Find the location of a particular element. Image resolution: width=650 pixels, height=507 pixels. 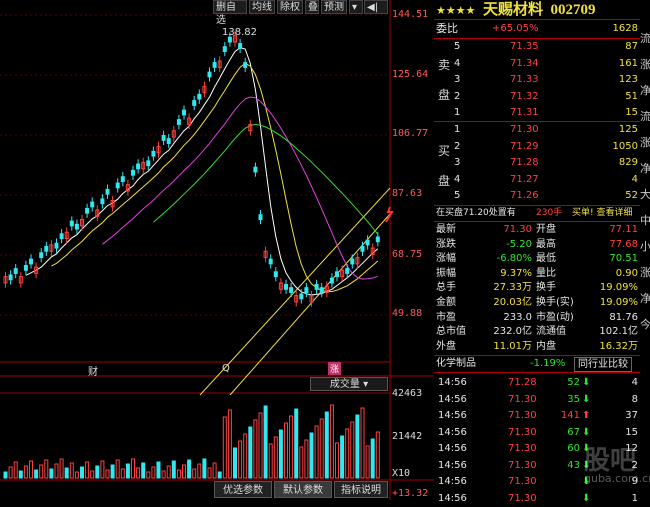

buy-order-row: 3 71.28 829 is located at coordinates (537, 163).